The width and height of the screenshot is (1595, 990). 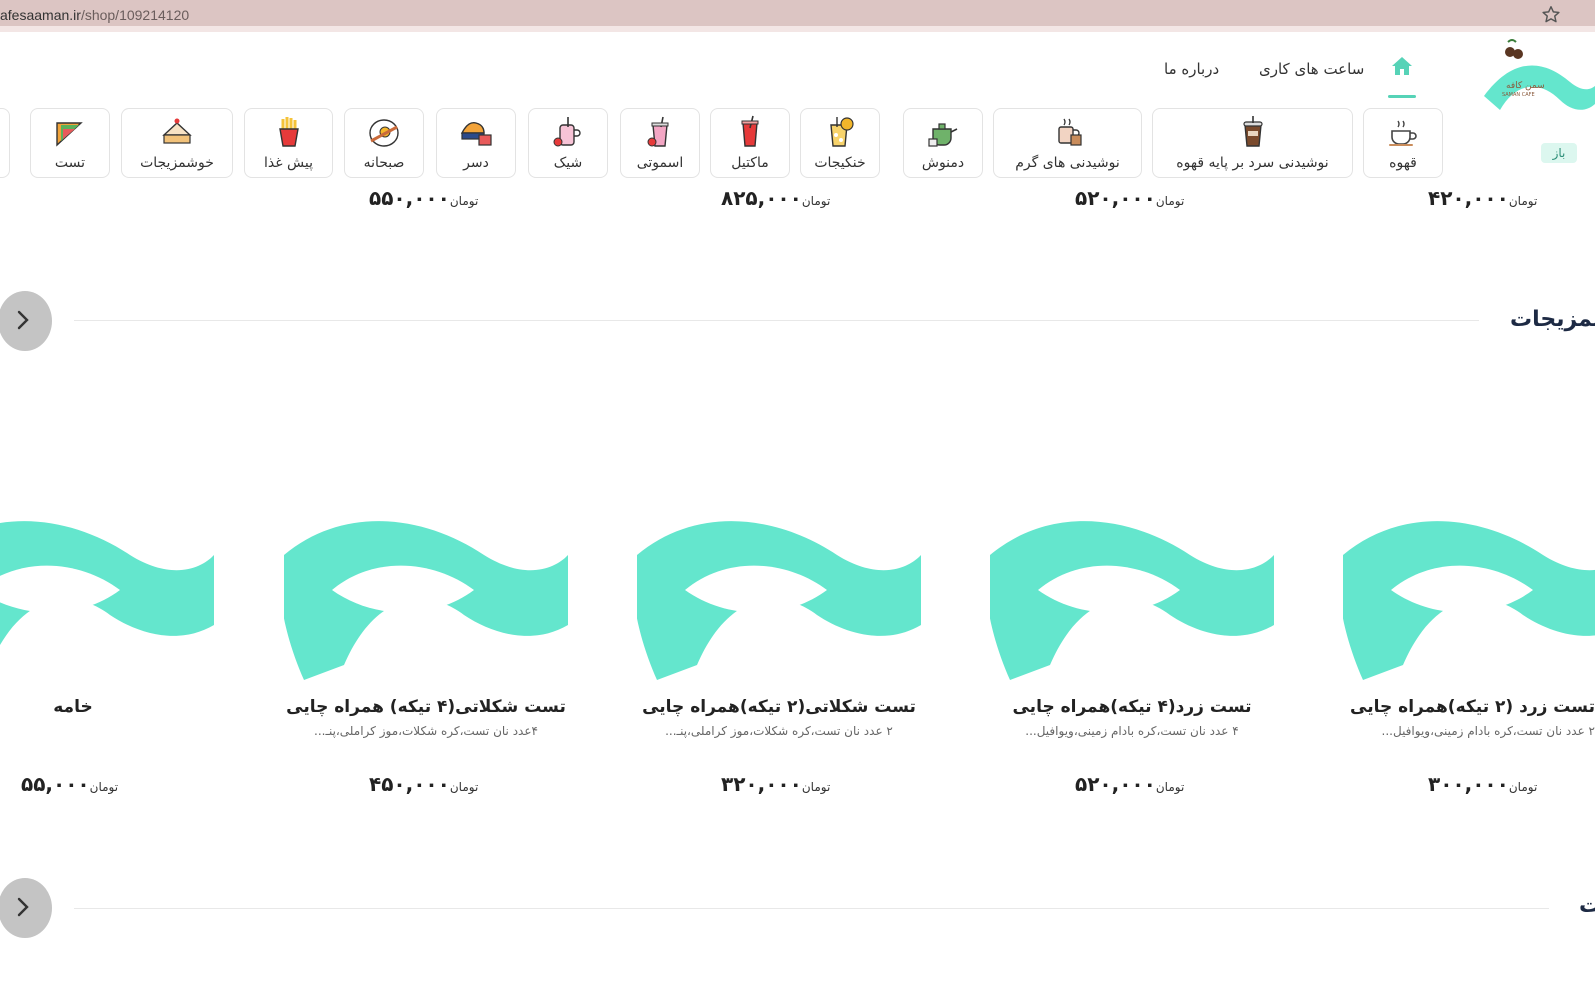 What do you see at coordinates (73, 707) in the screenshot?
I see `product-name: خامه` at bounding box center [73, 707].